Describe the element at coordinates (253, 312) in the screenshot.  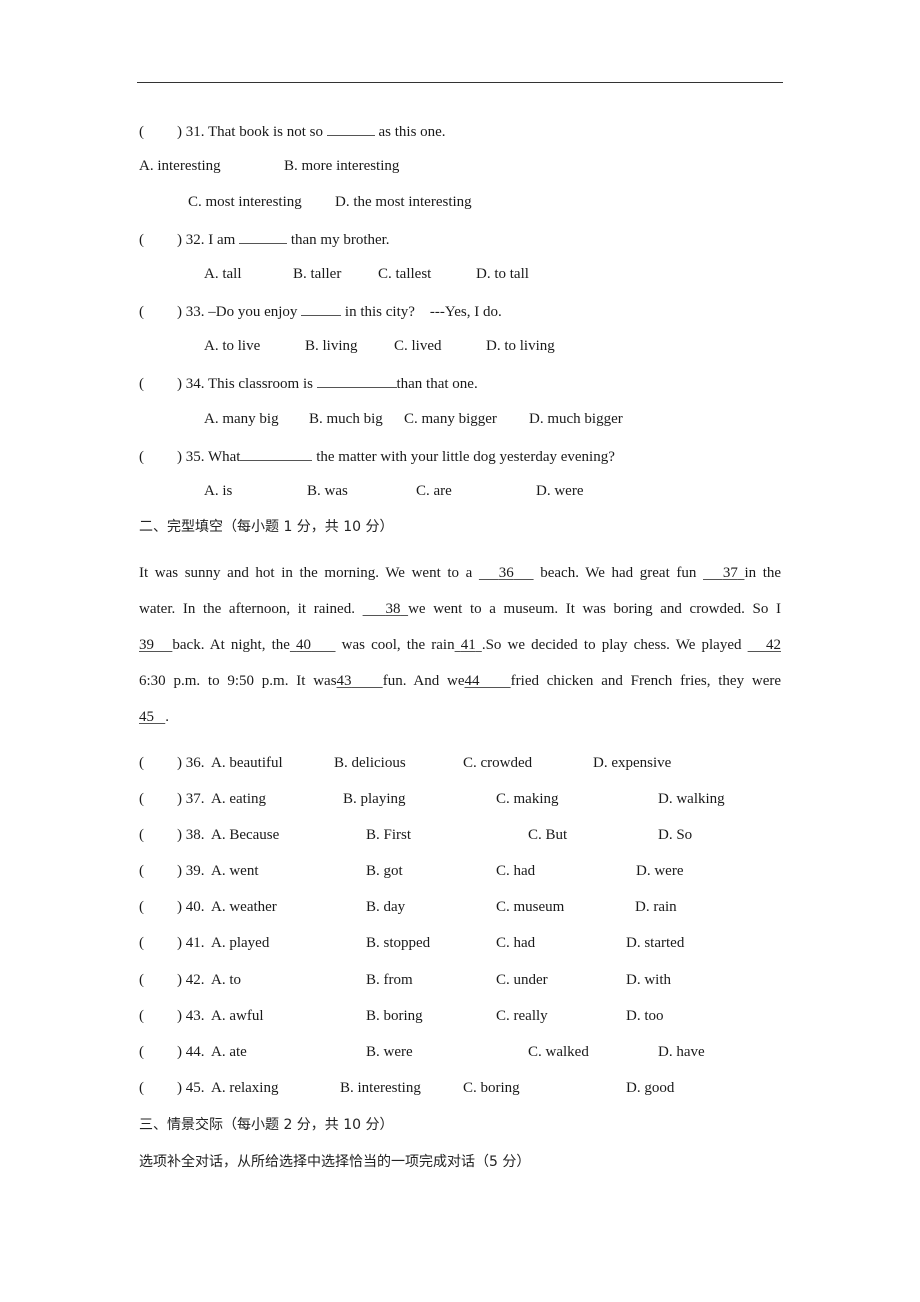
I see `question-stem: –Do you enjoy` at that location.